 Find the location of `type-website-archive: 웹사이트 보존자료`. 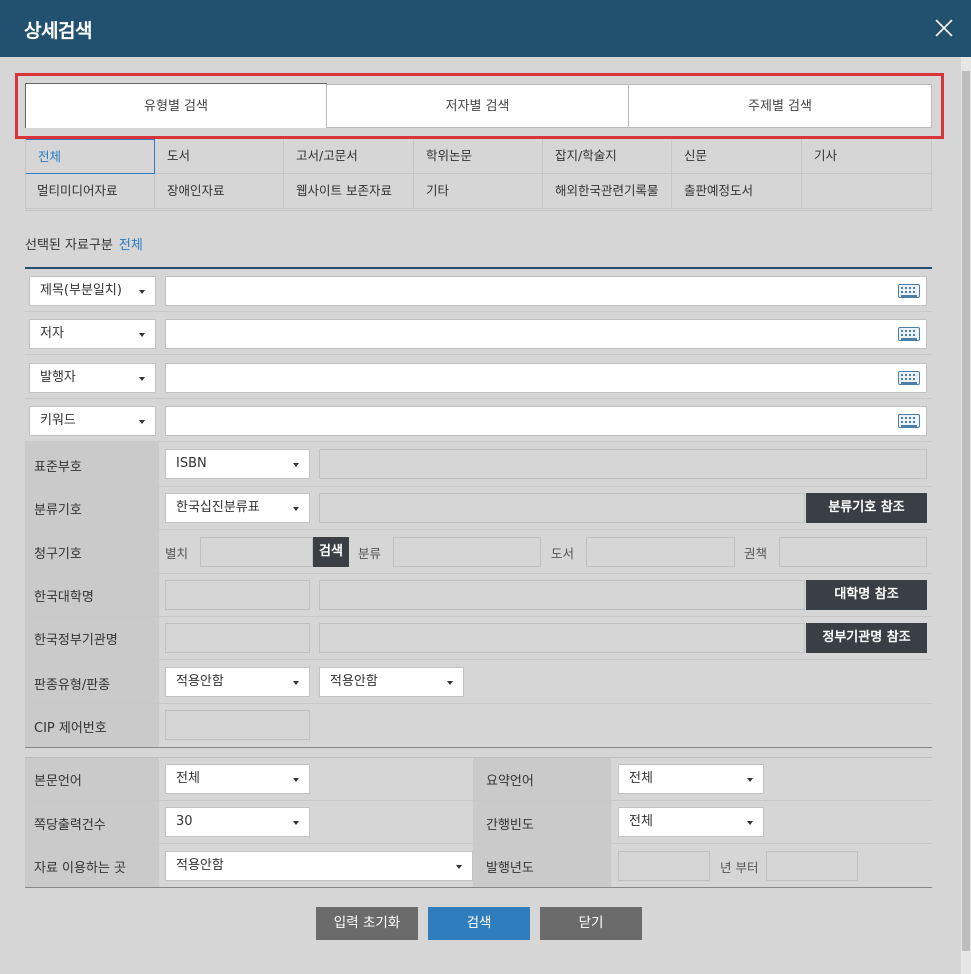

type-website-archive: 웹사이트 보존자료 is located at coordinates (349, 191).